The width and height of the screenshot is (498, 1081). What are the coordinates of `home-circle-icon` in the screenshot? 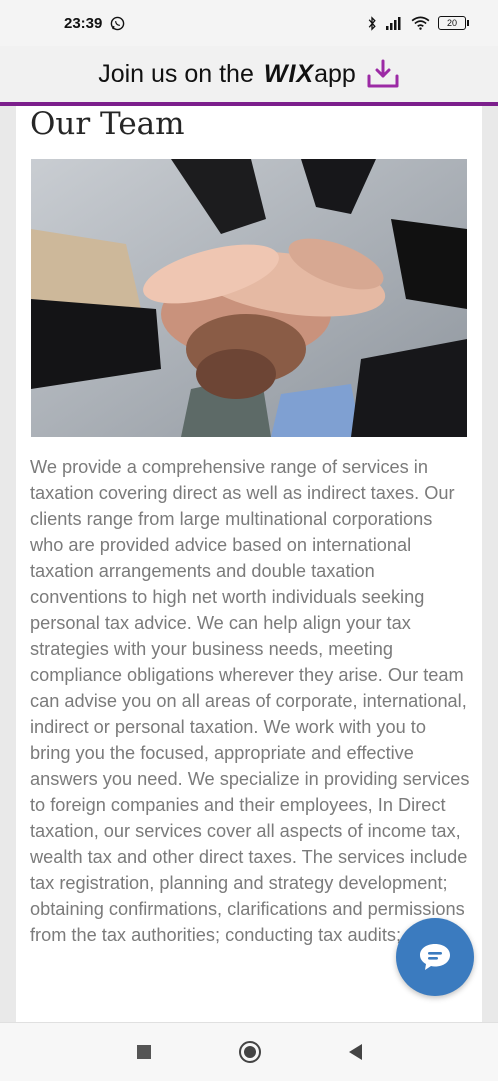 It's located at (249, 1052).